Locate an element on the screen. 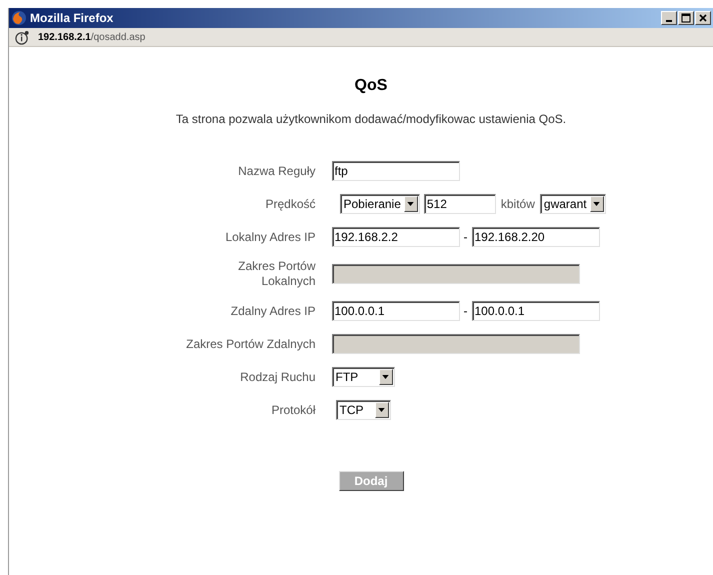 This screenshot has height=575, width=713. close-button is located at coordinates (703, 18).